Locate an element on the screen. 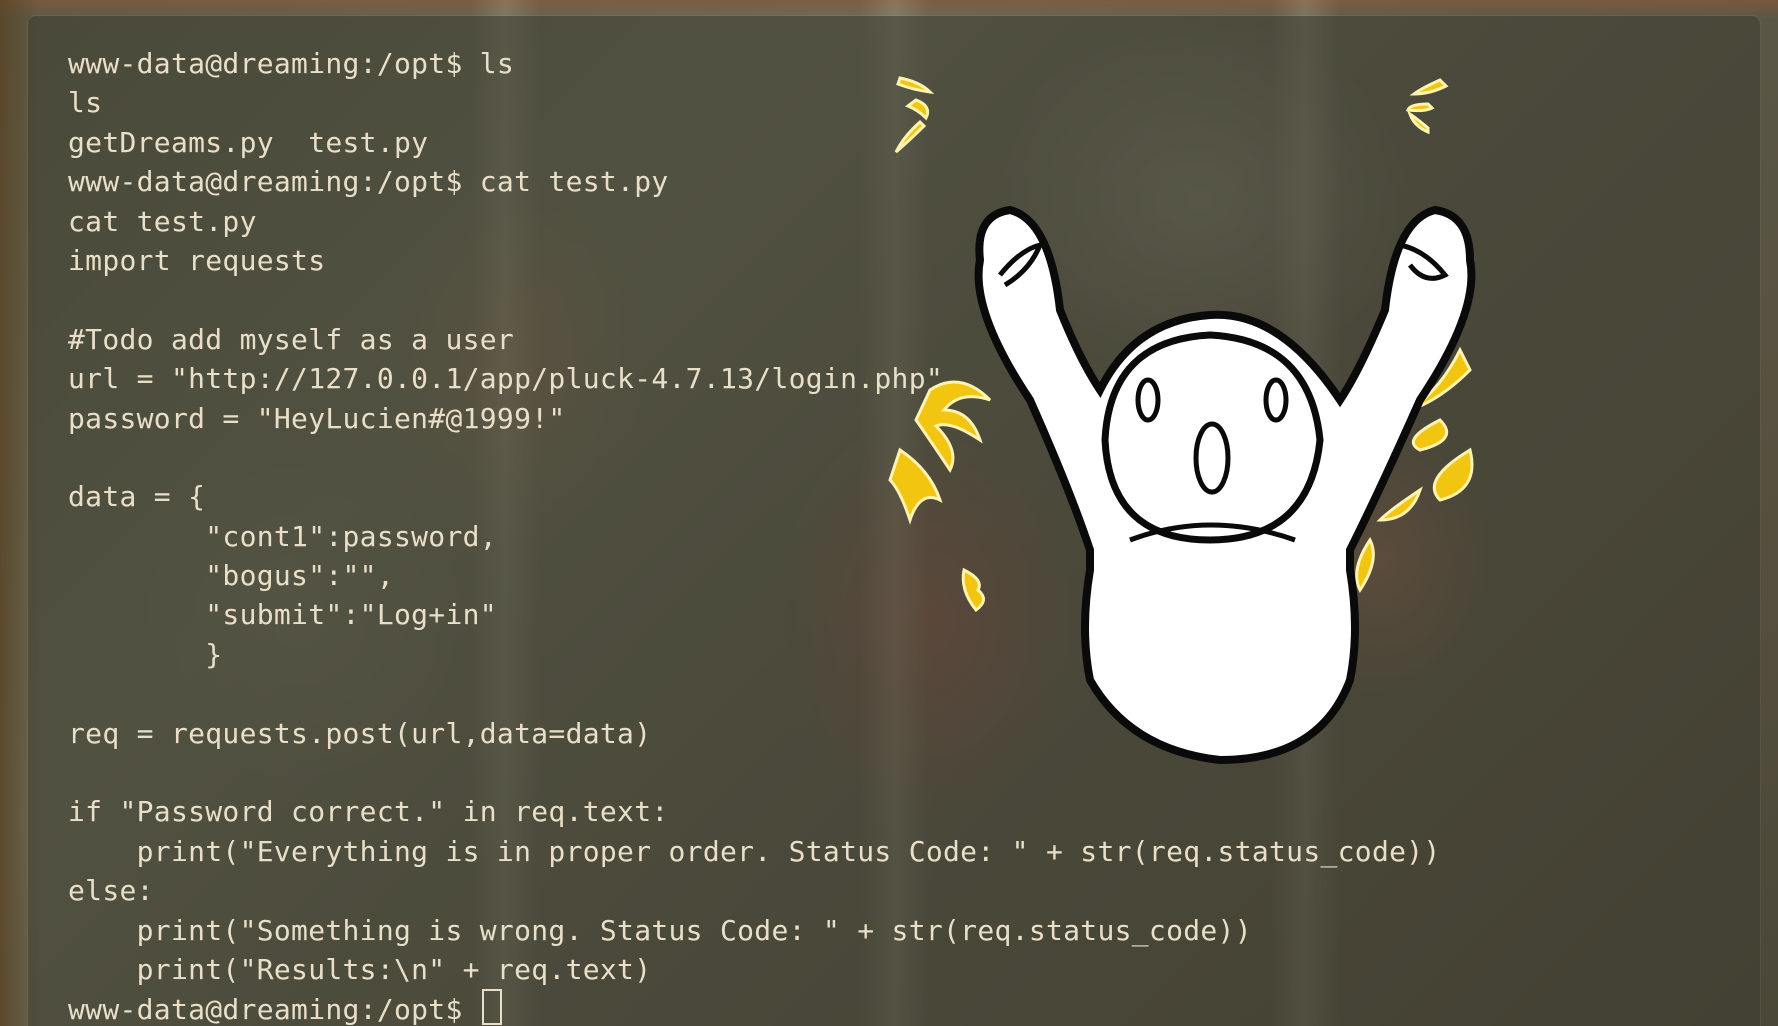 The width and height of the screenshot is (1778, 1026). terminal-cursor is located at coordinates (491, 1007).